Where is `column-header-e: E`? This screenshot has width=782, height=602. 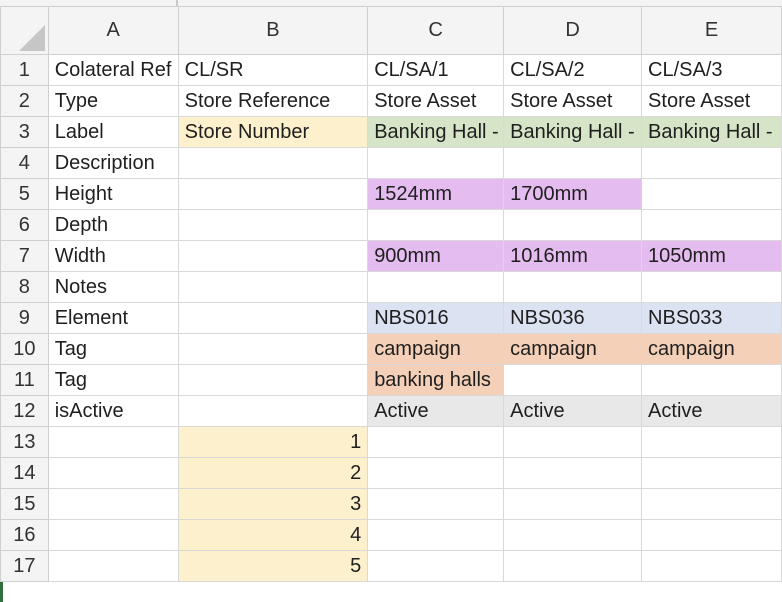
column-header-e: E is located at coordinates (711, 30).